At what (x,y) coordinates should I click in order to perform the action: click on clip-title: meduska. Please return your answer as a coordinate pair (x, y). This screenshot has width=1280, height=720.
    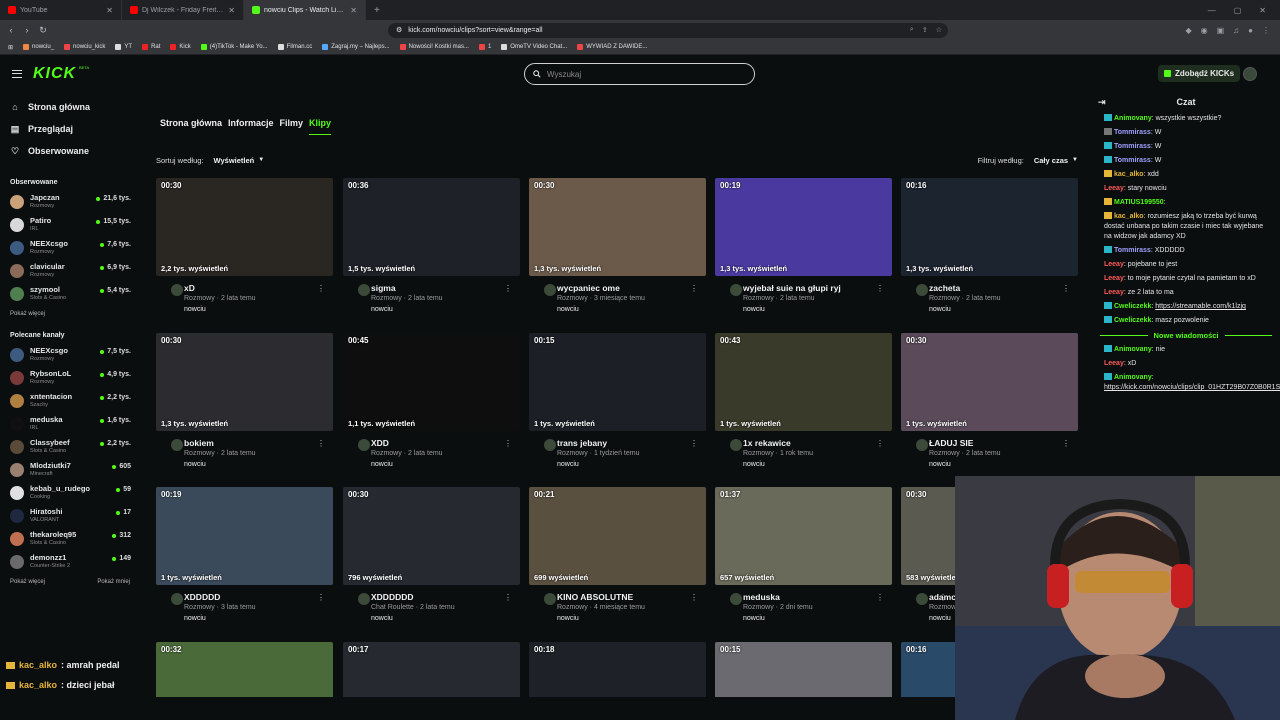
    Looking at the image, I should click on (761, 597).